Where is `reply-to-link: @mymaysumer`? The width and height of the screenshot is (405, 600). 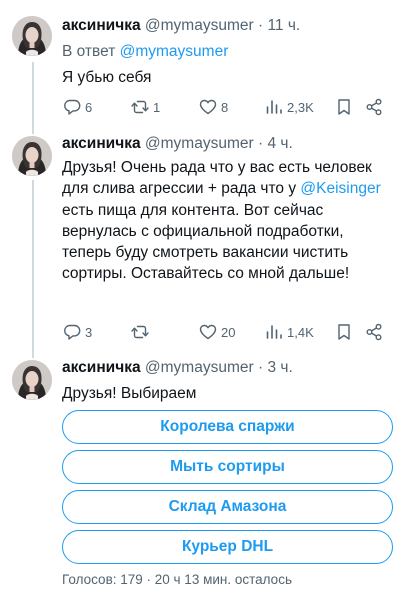 reply-to-link: @mymaysumer is located at coordinates (174, 51).